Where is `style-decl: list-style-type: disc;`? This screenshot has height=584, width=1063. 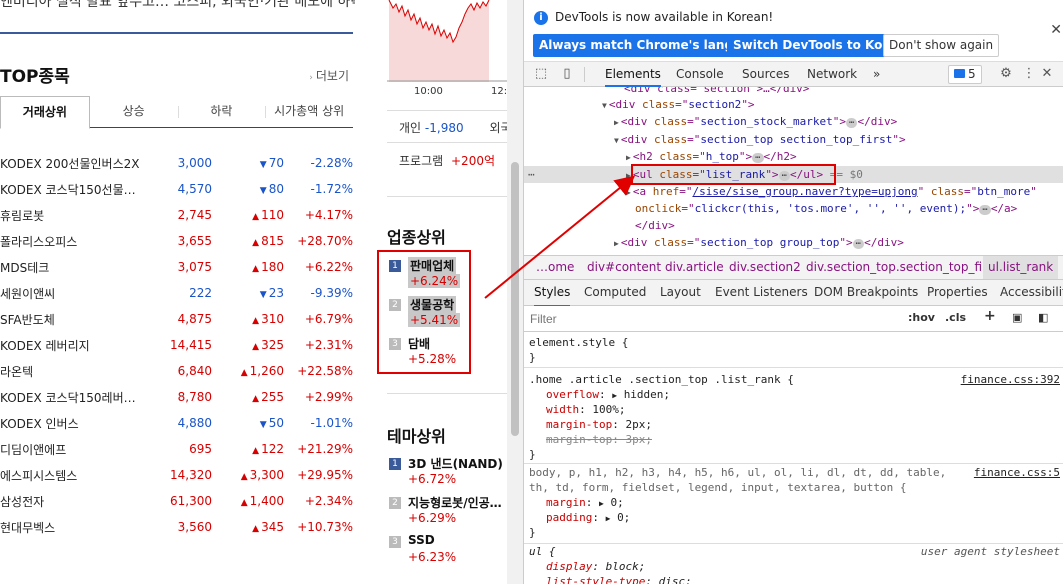
style-decl: list-style-type: disc; is located at coordinates (619, 579).